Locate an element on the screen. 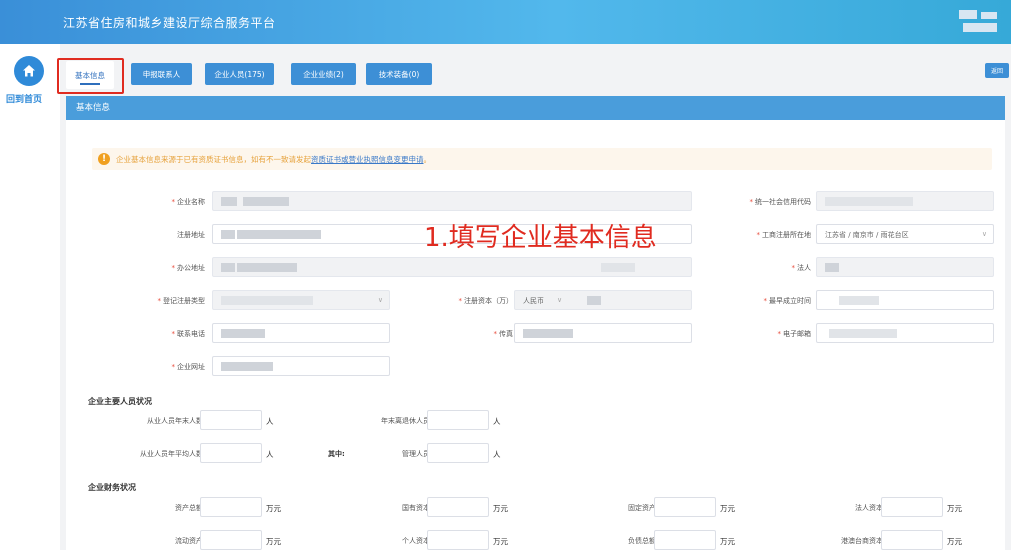 The height and width of the screenshot is (550, 1011). credit-code-label: * 统一社会信用代码 is located at coordinates (780, 202).